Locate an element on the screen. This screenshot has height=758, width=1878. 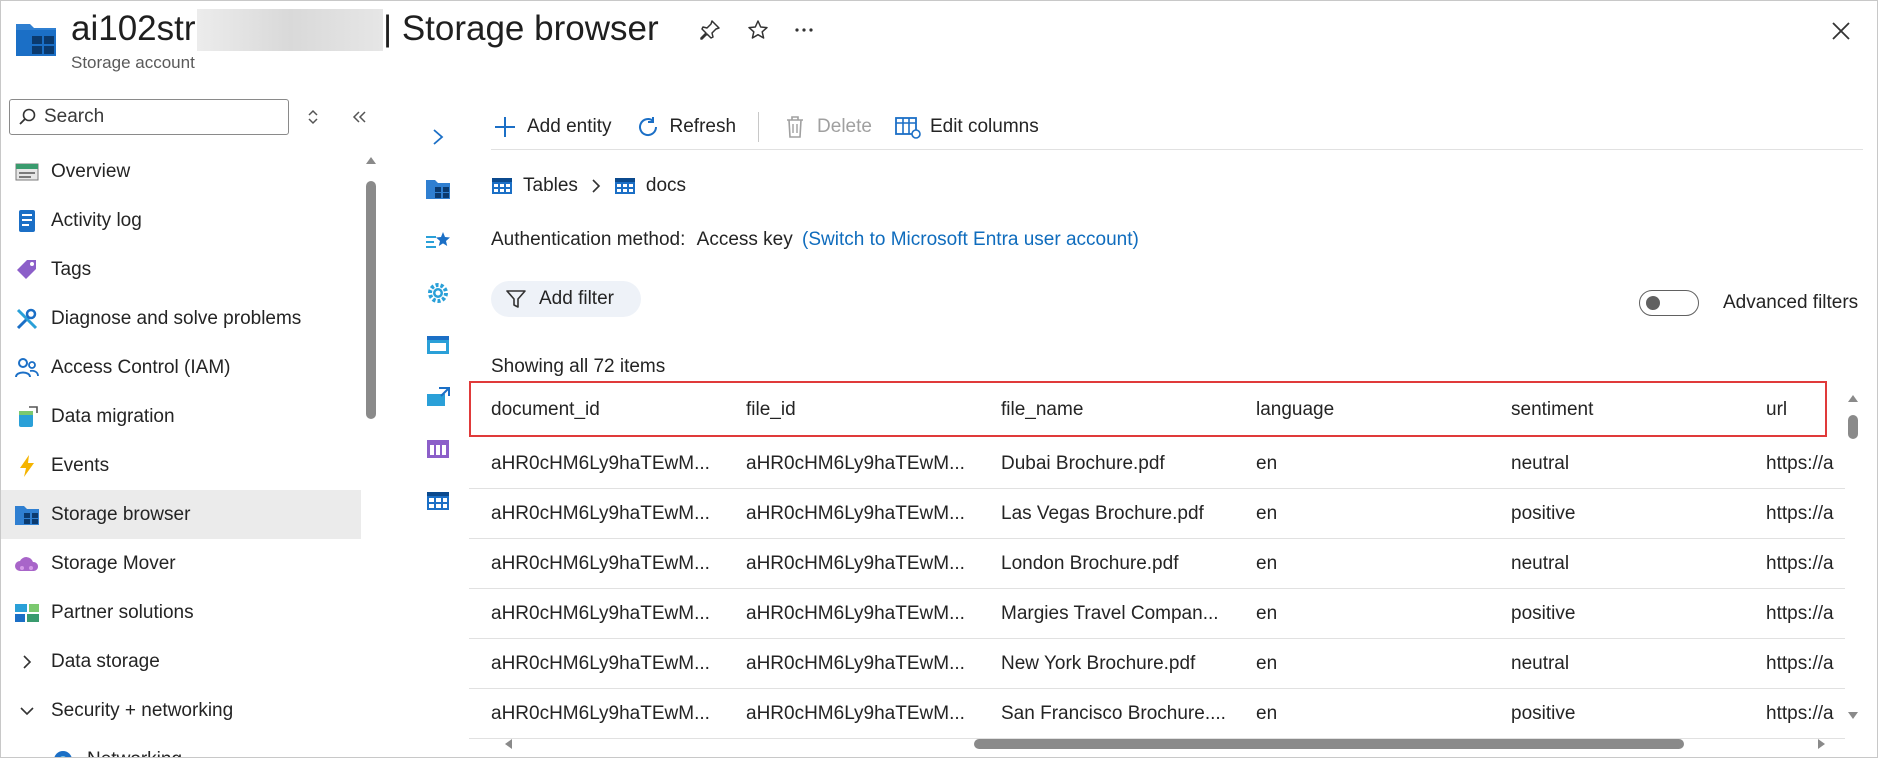
table-cell: positive is located at coordinates (1543, 713).